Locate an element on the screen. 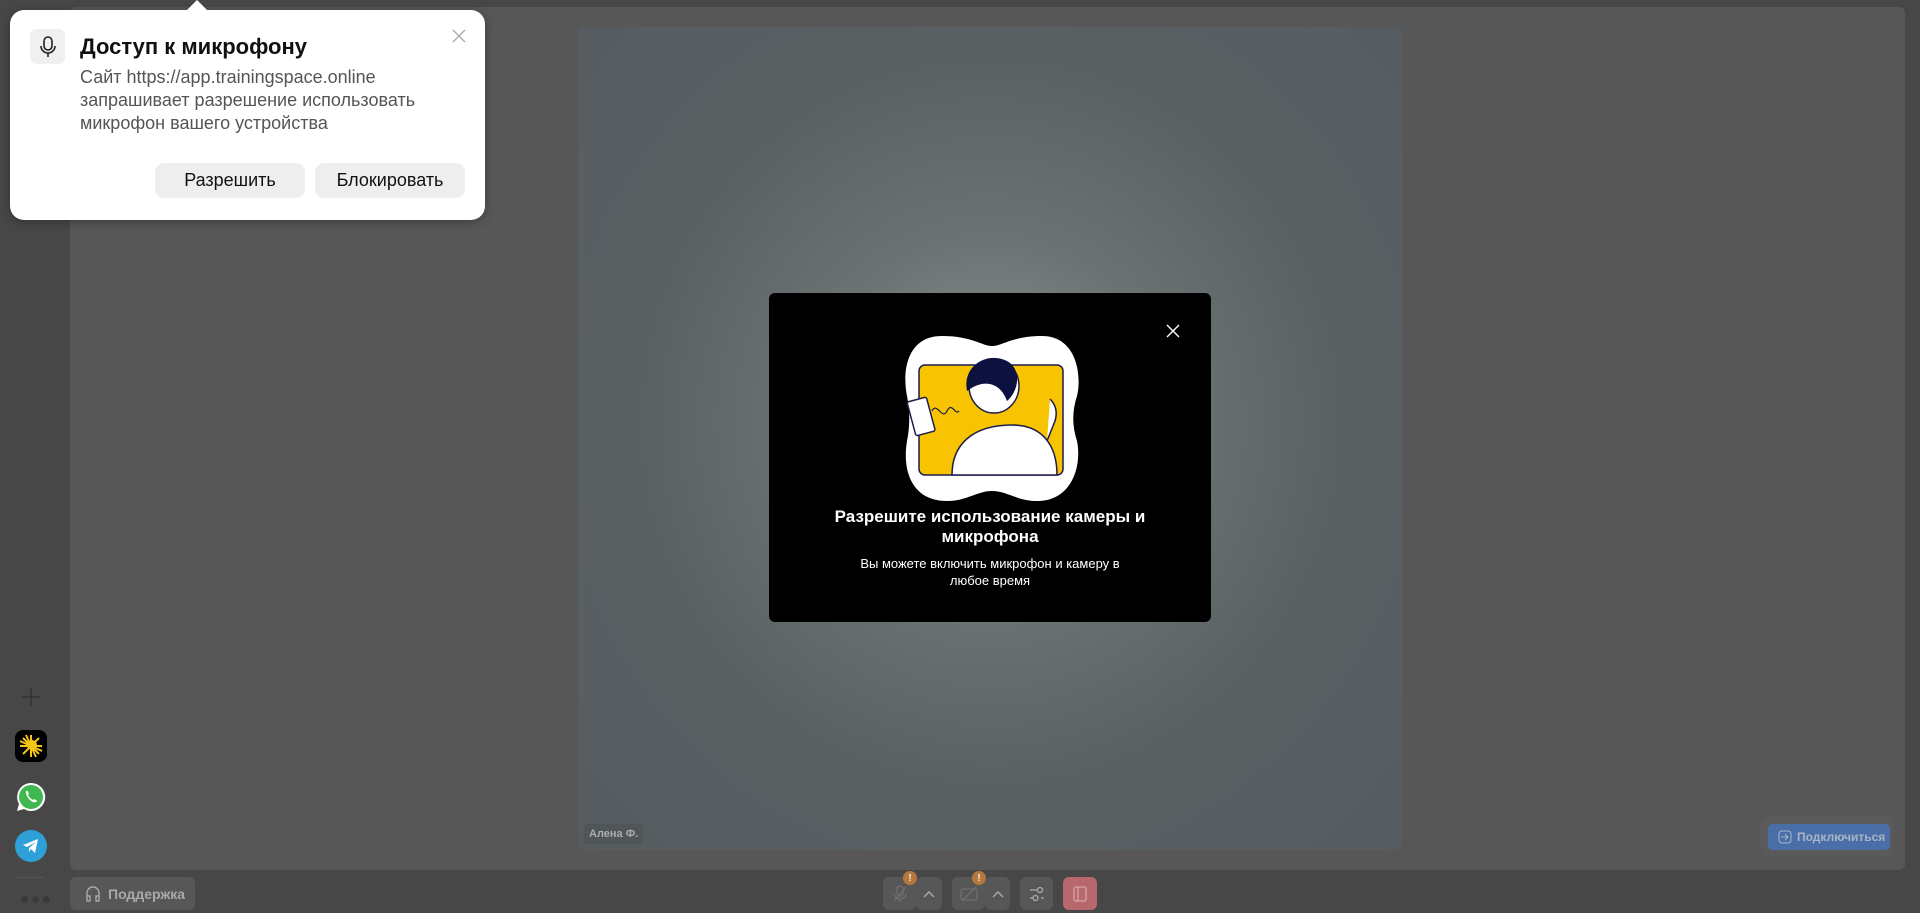 Image resolution: width=1920 pixels, height=913 pixels. mic-options-chevron is located at coordinates (929, 893).